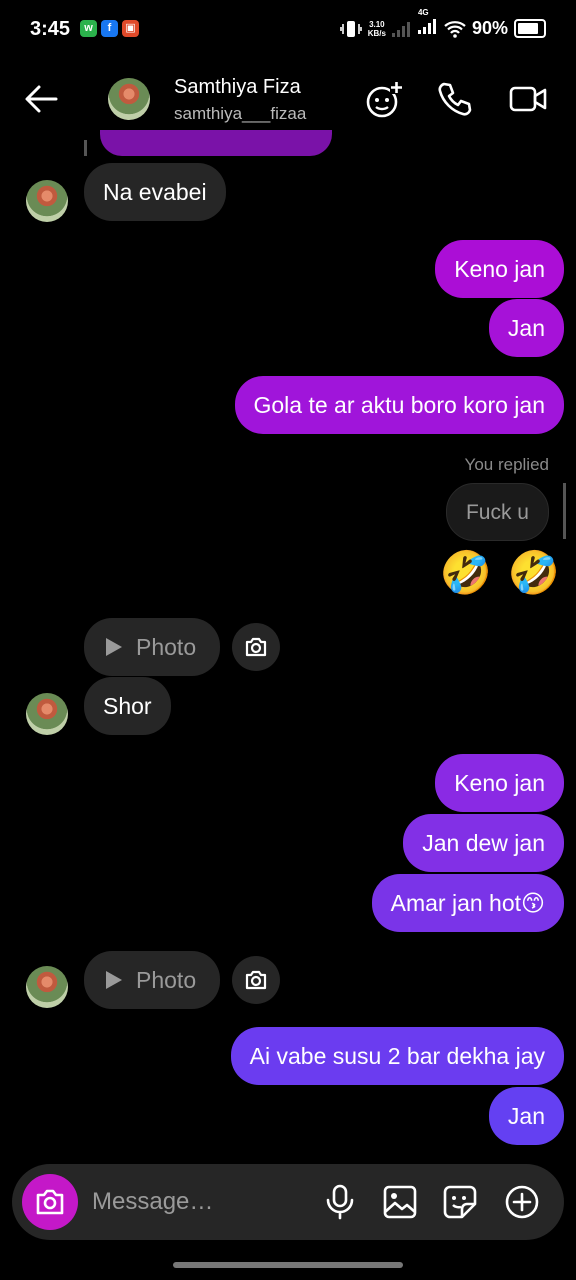  I want to click on message-incoming: Na evabei, so click(155, 192).